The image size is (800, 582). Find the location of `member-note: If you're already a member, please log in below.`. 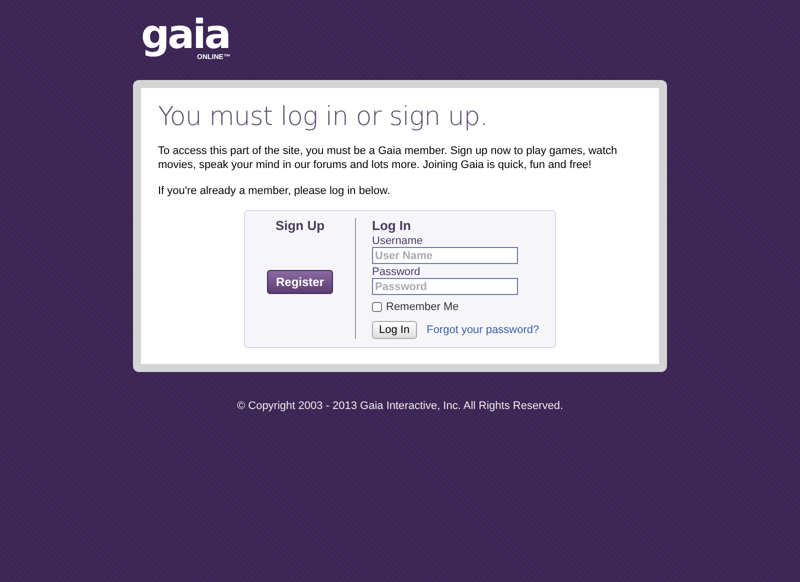

member-note: If you're already a member, please log in below. is located at coordinates (275, 191).